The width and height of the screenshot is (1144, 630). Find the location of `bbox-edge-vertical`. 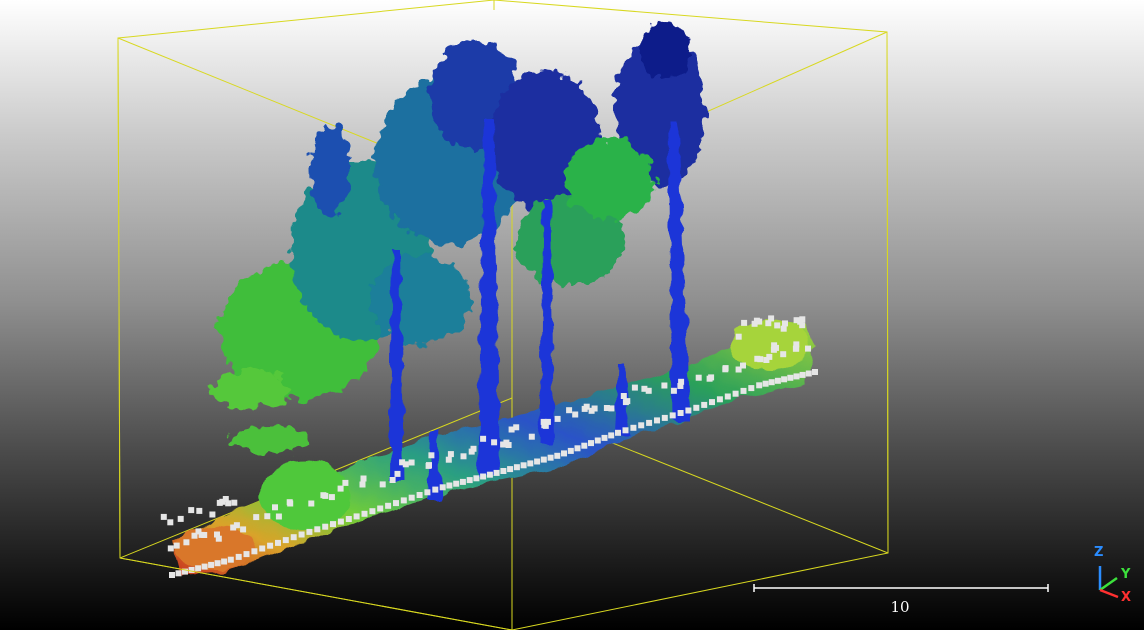

bbox-edge-vertical is located at coordinates (119, 298).